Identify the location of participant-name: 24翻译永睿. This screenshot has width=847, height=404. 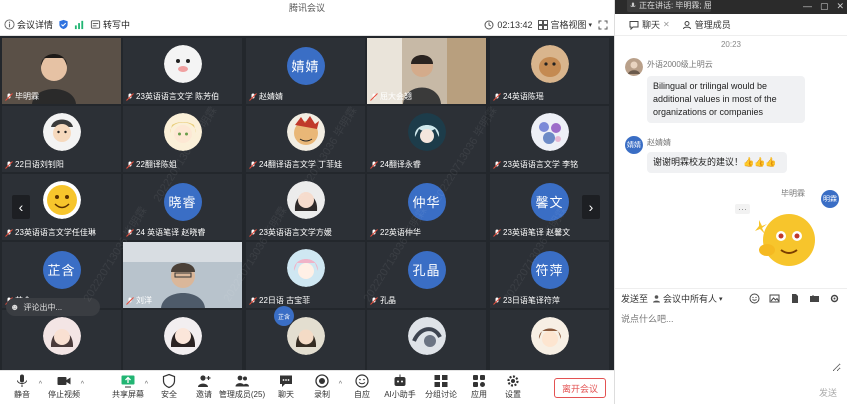
(400, 164).